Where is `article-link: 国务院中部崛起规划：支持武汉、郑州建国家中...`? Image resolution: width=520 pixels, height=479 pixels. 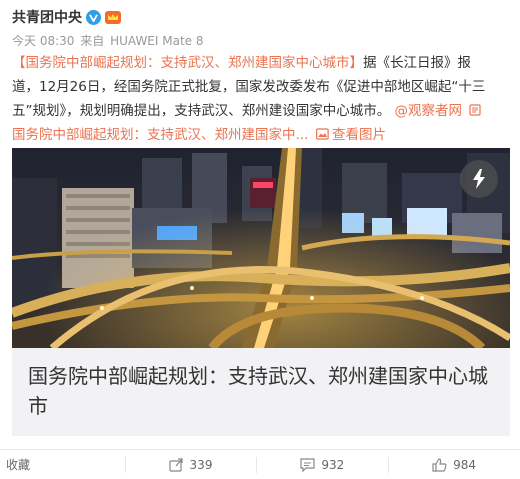
article-link: 国务院中部崛起规划：支持武汉、郑州建国家中... is located at coordinates (160, 135).